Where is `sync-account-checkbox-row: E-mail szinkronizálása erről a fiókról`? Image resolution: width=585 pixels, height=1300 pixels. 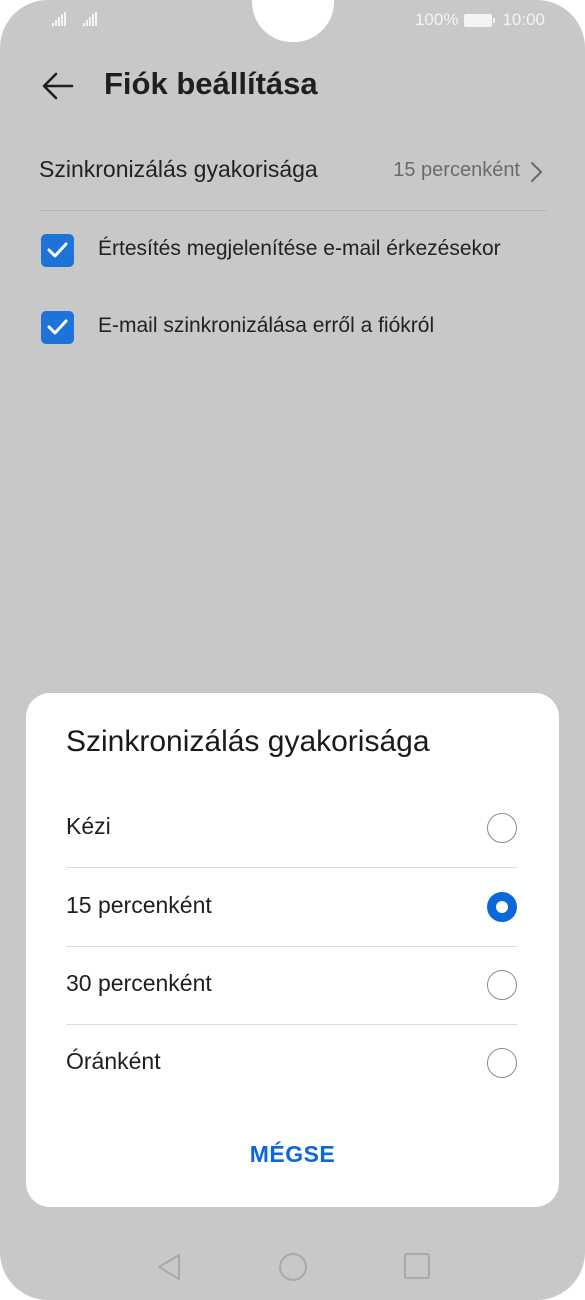 sync-account-checkbox-row: E-mail szinkronizálása erről a fiókról is located at coordinates (301, 328).